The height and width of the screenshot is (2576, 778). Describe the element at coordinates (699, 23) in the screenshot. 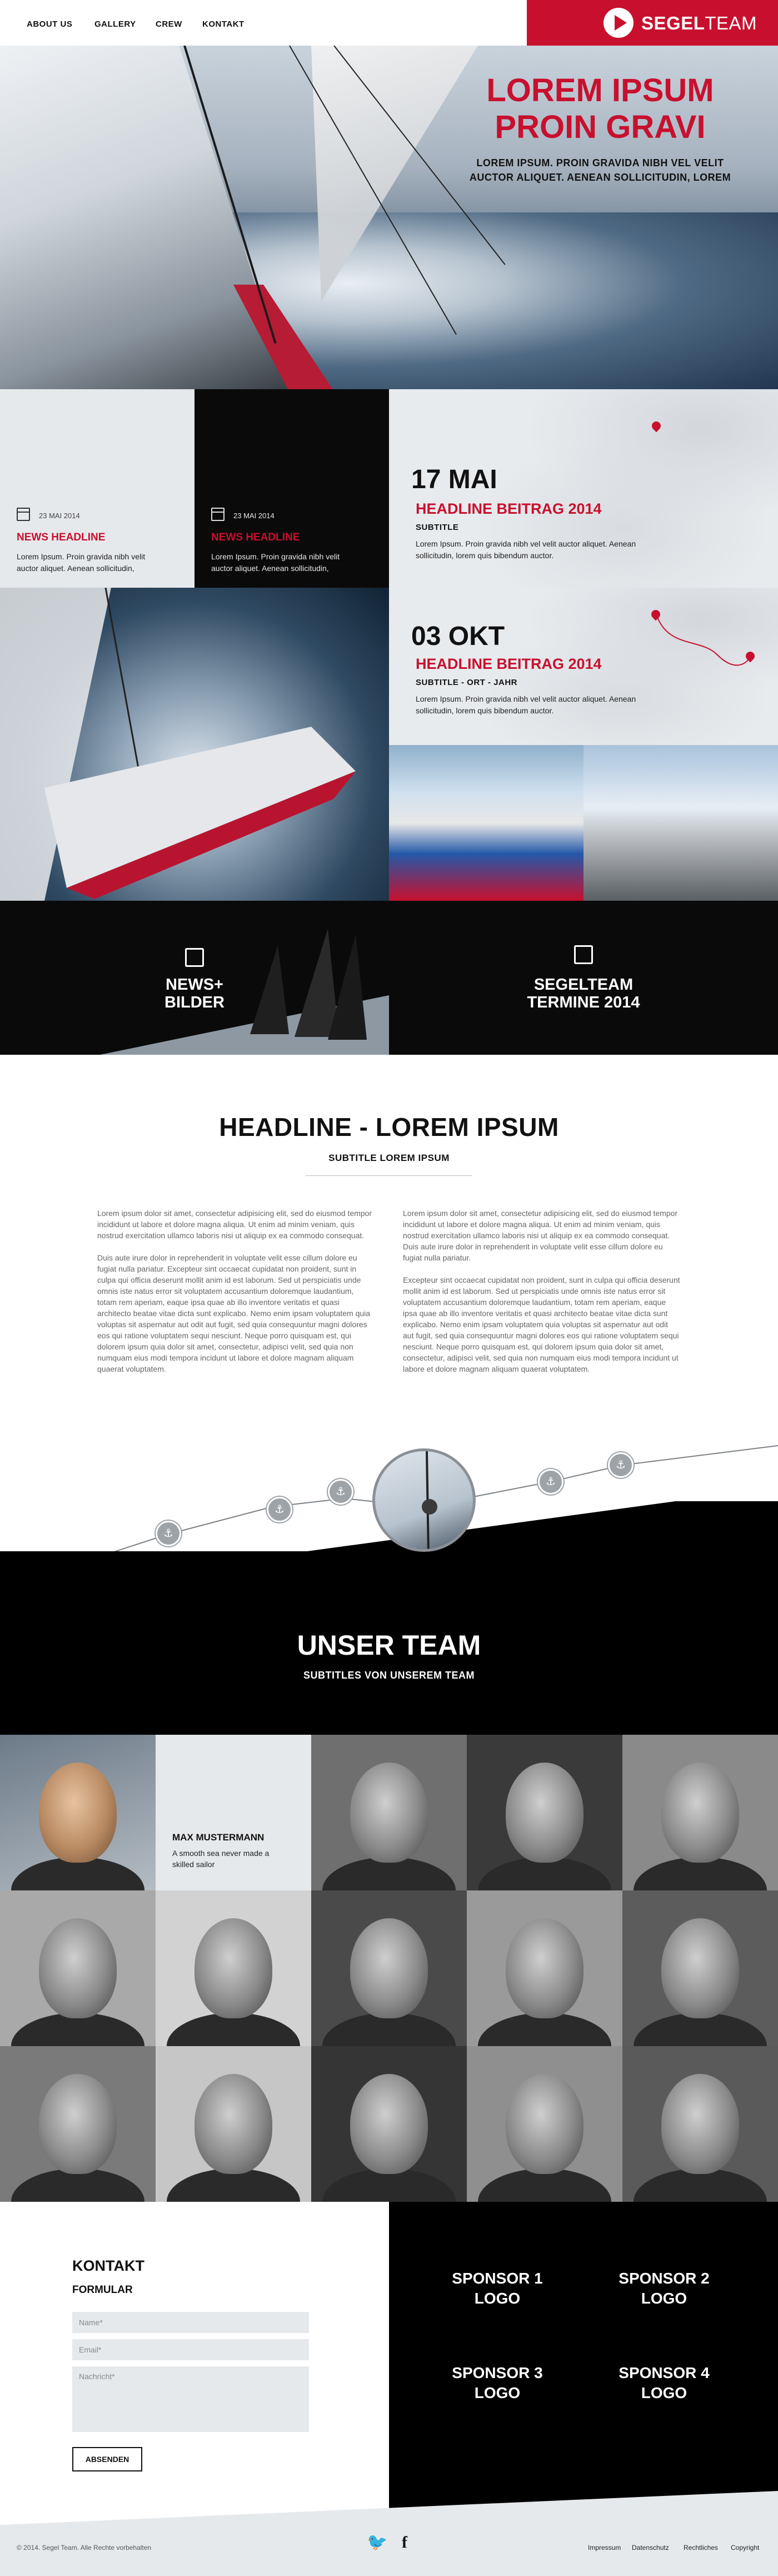

I see `brand-name: SEGELTEAM` at that location.